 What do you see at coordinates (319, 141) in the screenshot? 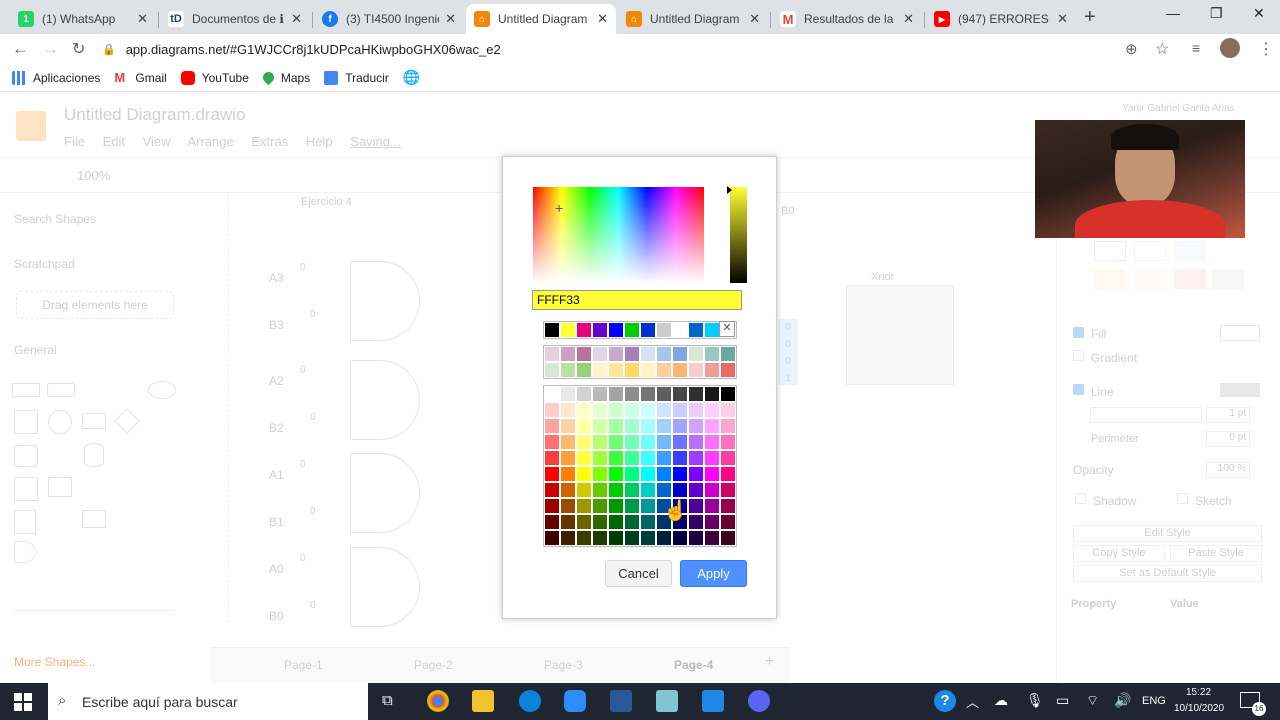
I see `menu-help: Help` at bounding box center [319, 141].